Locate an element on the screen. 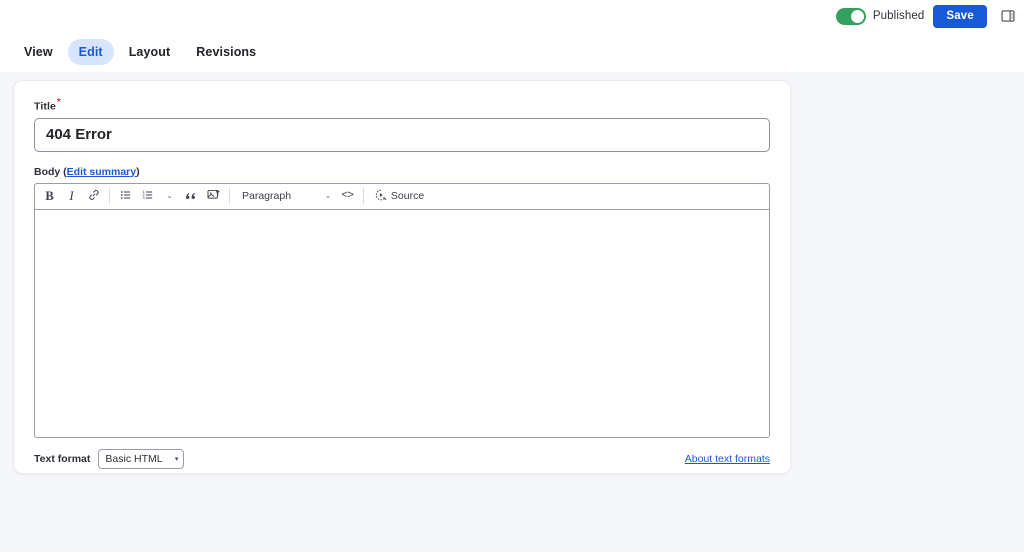 Image resolution: width=1024 pixels, height=552 pixels. insert-image-button is located at coordinates (213, 196).